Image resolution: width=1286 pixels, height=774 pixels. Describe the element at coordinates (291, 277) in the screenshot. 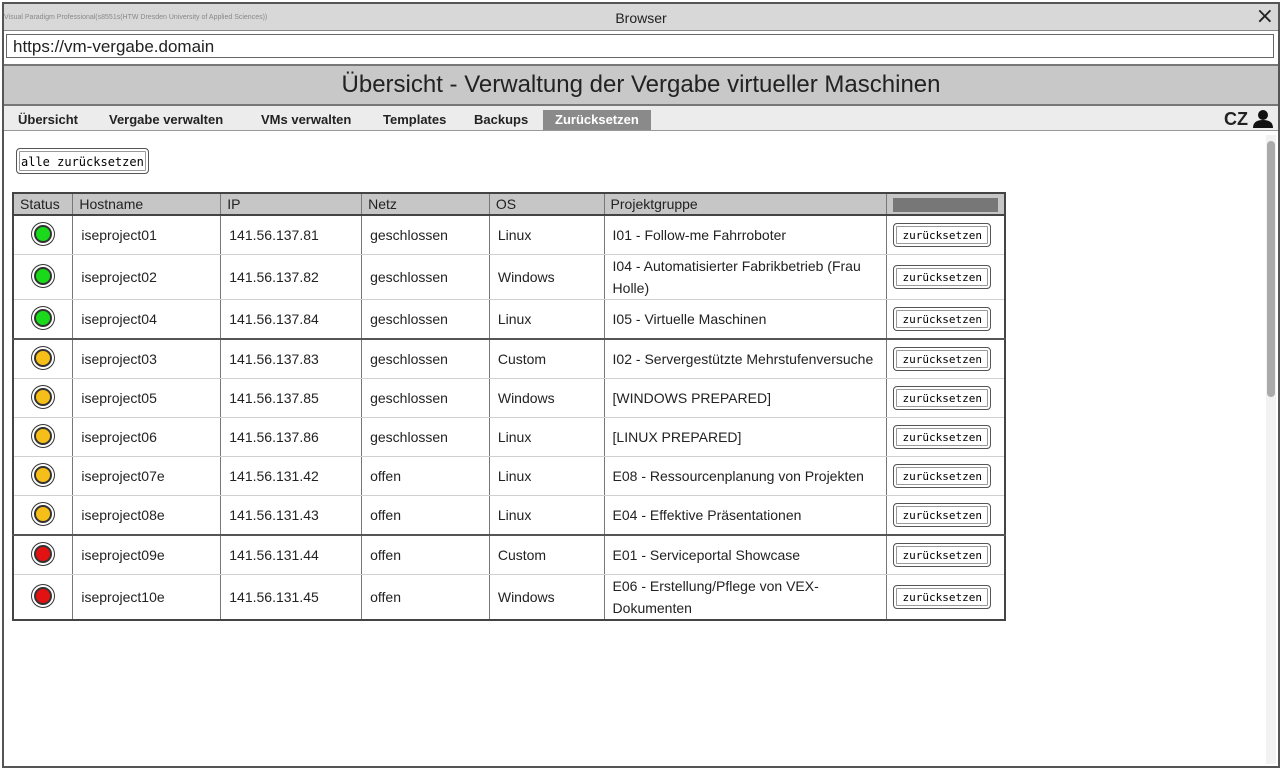

I see `ip-cell: 141.56.137.82` at that location.